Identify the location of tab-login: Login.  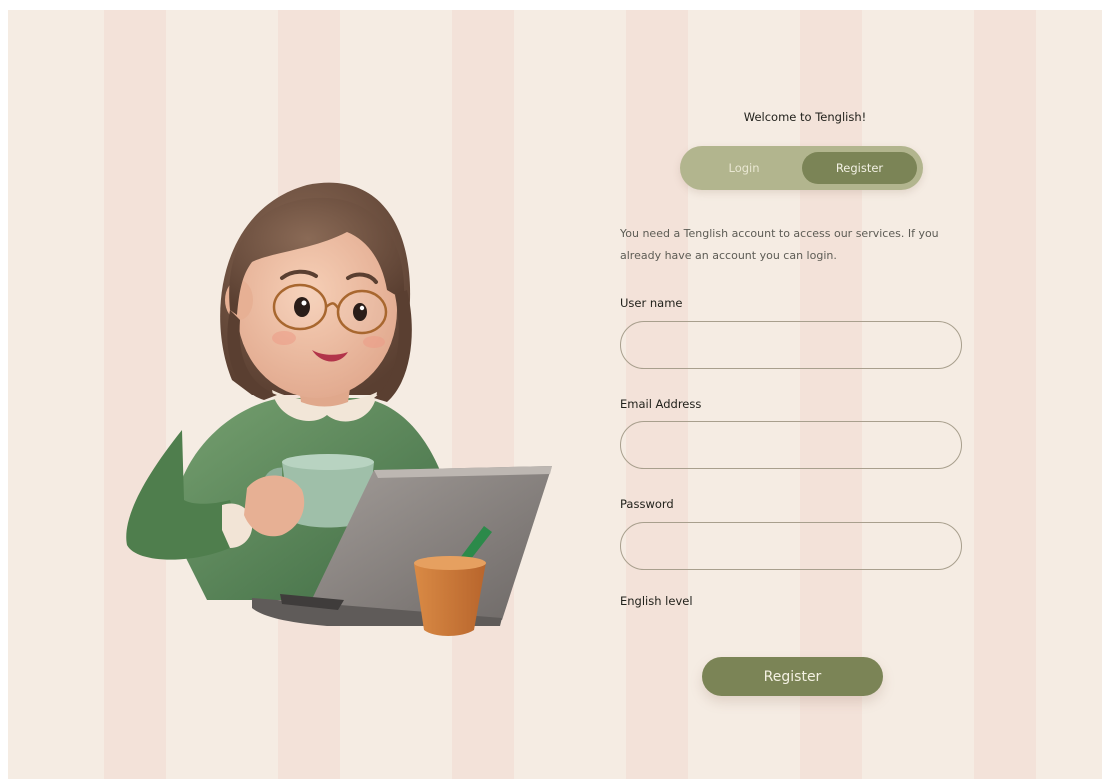
(744, 168).